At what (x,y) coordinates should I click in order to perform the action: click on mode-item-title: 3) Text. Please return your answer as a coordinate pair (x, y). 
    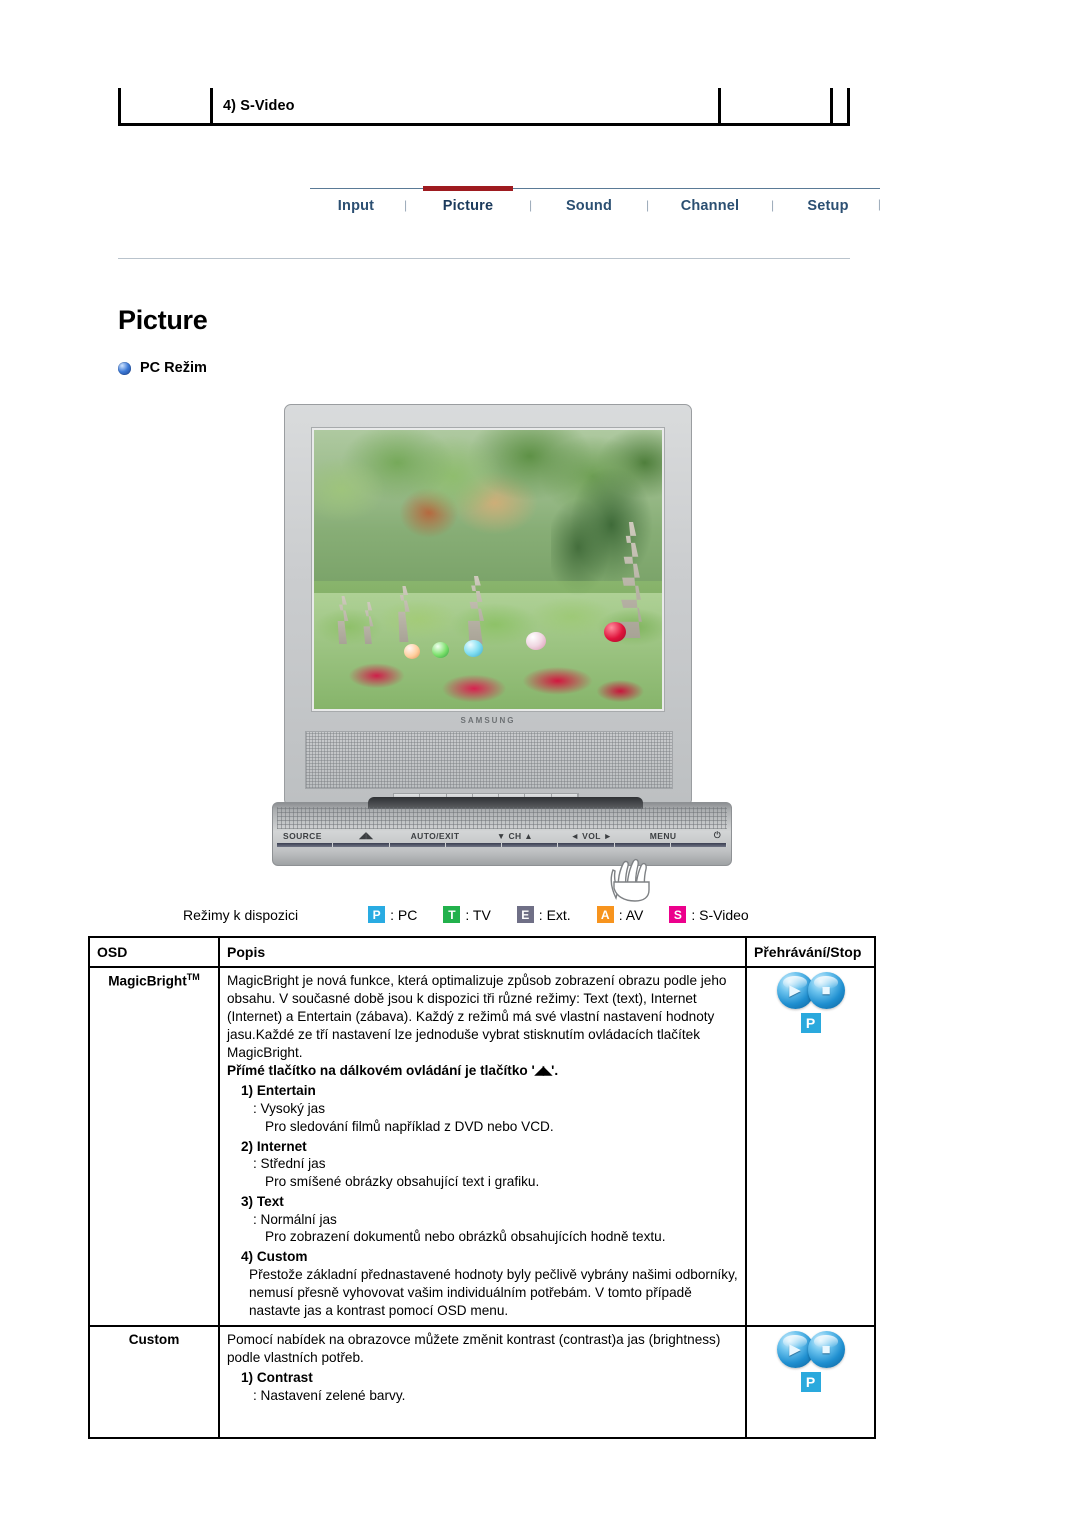
    Looking at the image, I should click on (262, 1201).